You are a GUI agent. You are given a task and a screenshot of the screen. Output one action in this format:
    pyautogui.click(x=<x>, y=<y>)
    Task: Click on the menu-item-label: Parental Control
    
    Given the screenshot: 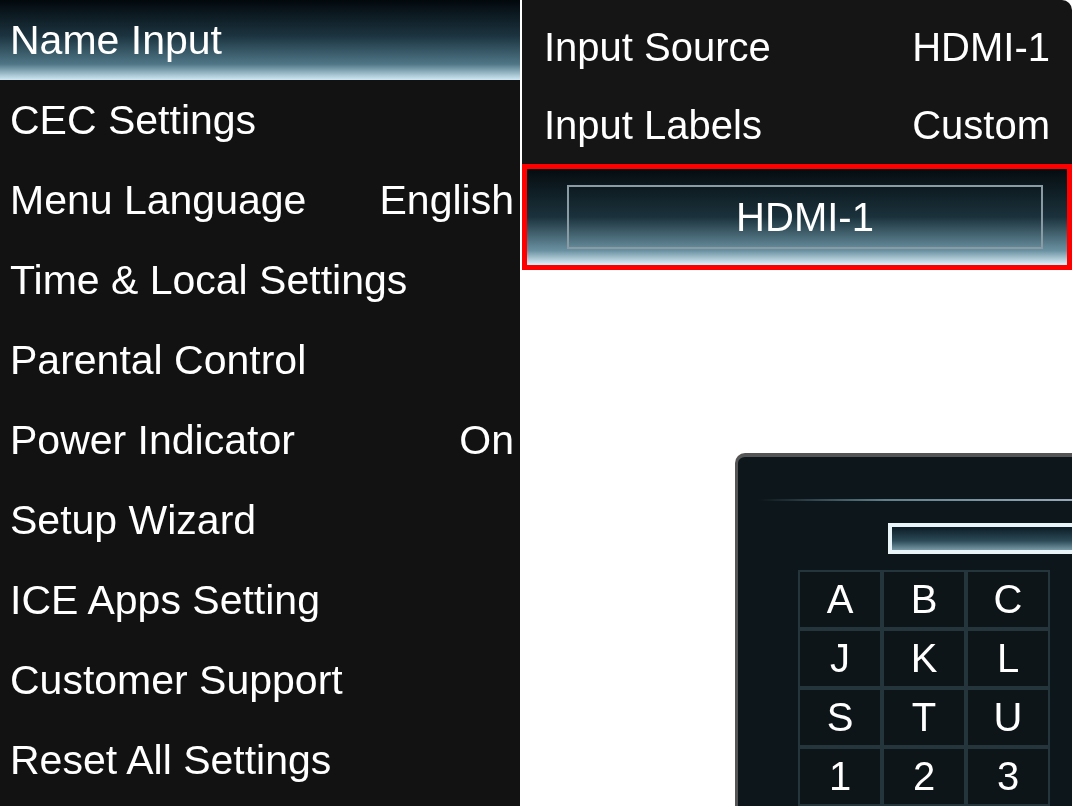 What is the action you would take?
    pyautogui.click(x=158, y=360)
    